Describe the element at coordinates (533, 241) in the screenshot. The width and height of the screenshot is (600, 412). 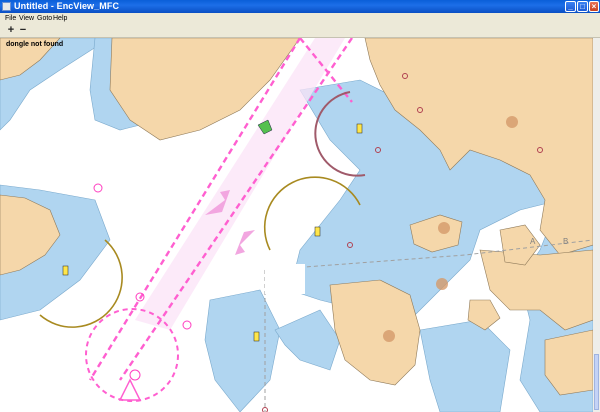
I see `marker-a-label: A` at that location.